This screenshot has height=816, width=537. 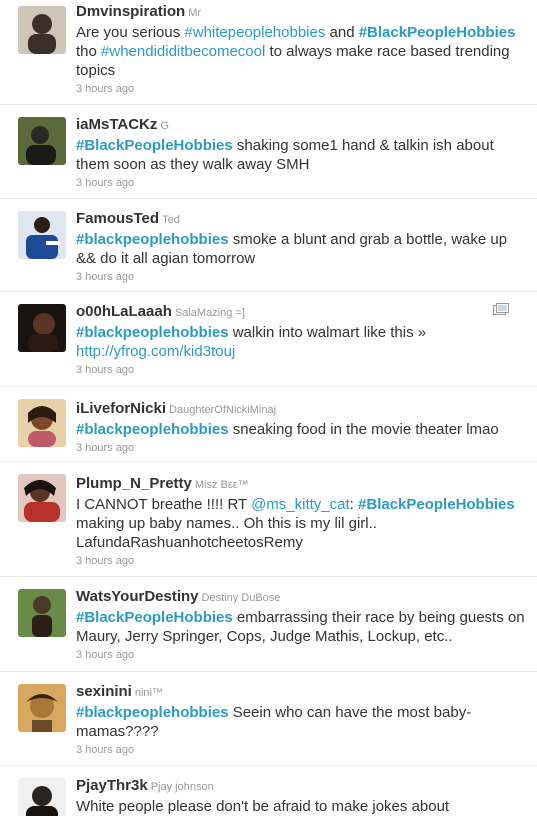 What do you see at coordinates (112, 785) in the screenshot?
I see `screen-name: PjayThr3k` at bounding box center [112, 785].